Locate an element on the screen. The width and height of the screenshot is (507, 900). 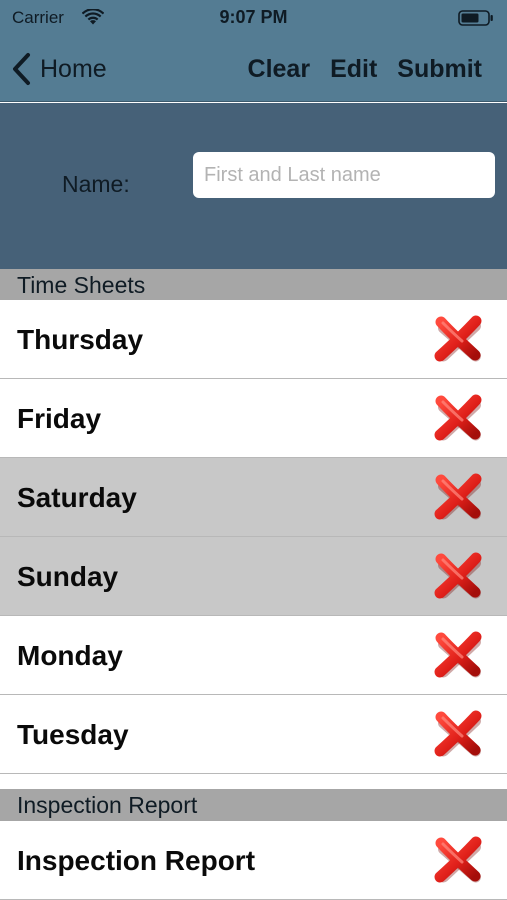
status-bar: Carrier 9:07 PM is located at coordinates (253, 18).